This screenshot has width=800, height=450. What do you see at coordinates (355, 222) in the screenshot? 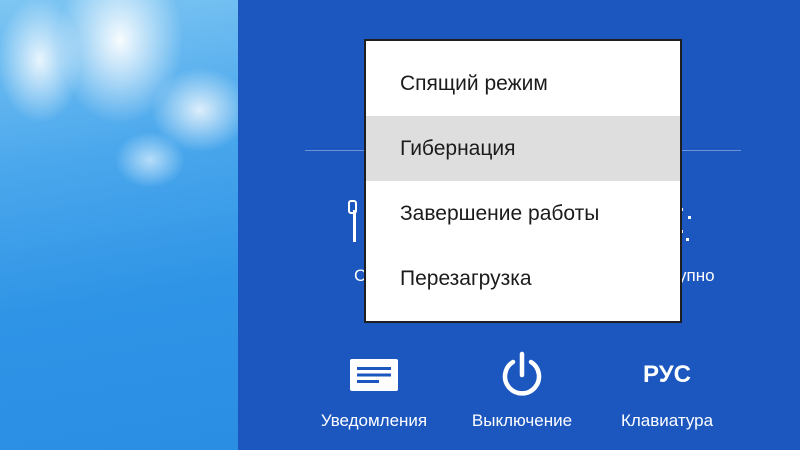
I see `network-icon` at bounding box center [355, 222].